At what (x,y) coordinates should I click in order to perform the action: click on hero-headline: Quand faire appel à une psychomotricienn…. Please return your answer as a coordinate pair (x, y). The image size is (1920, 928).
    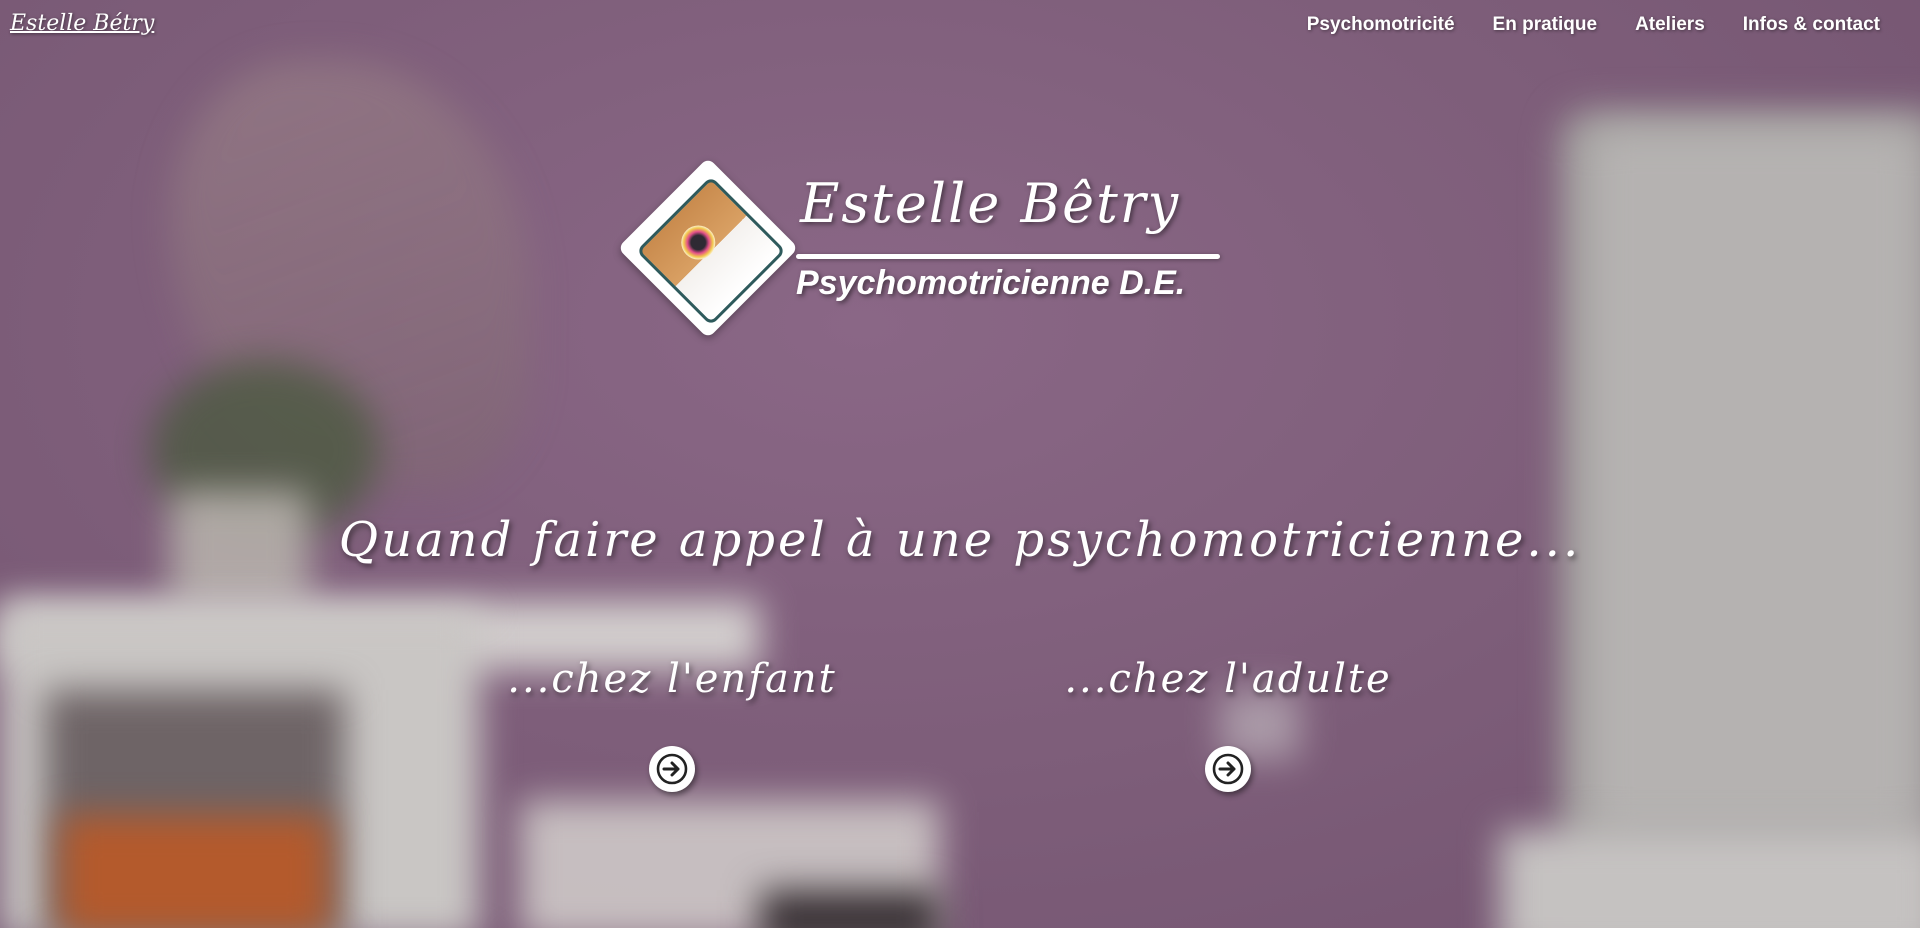
    Looking at the image, I should click on (960, 540).